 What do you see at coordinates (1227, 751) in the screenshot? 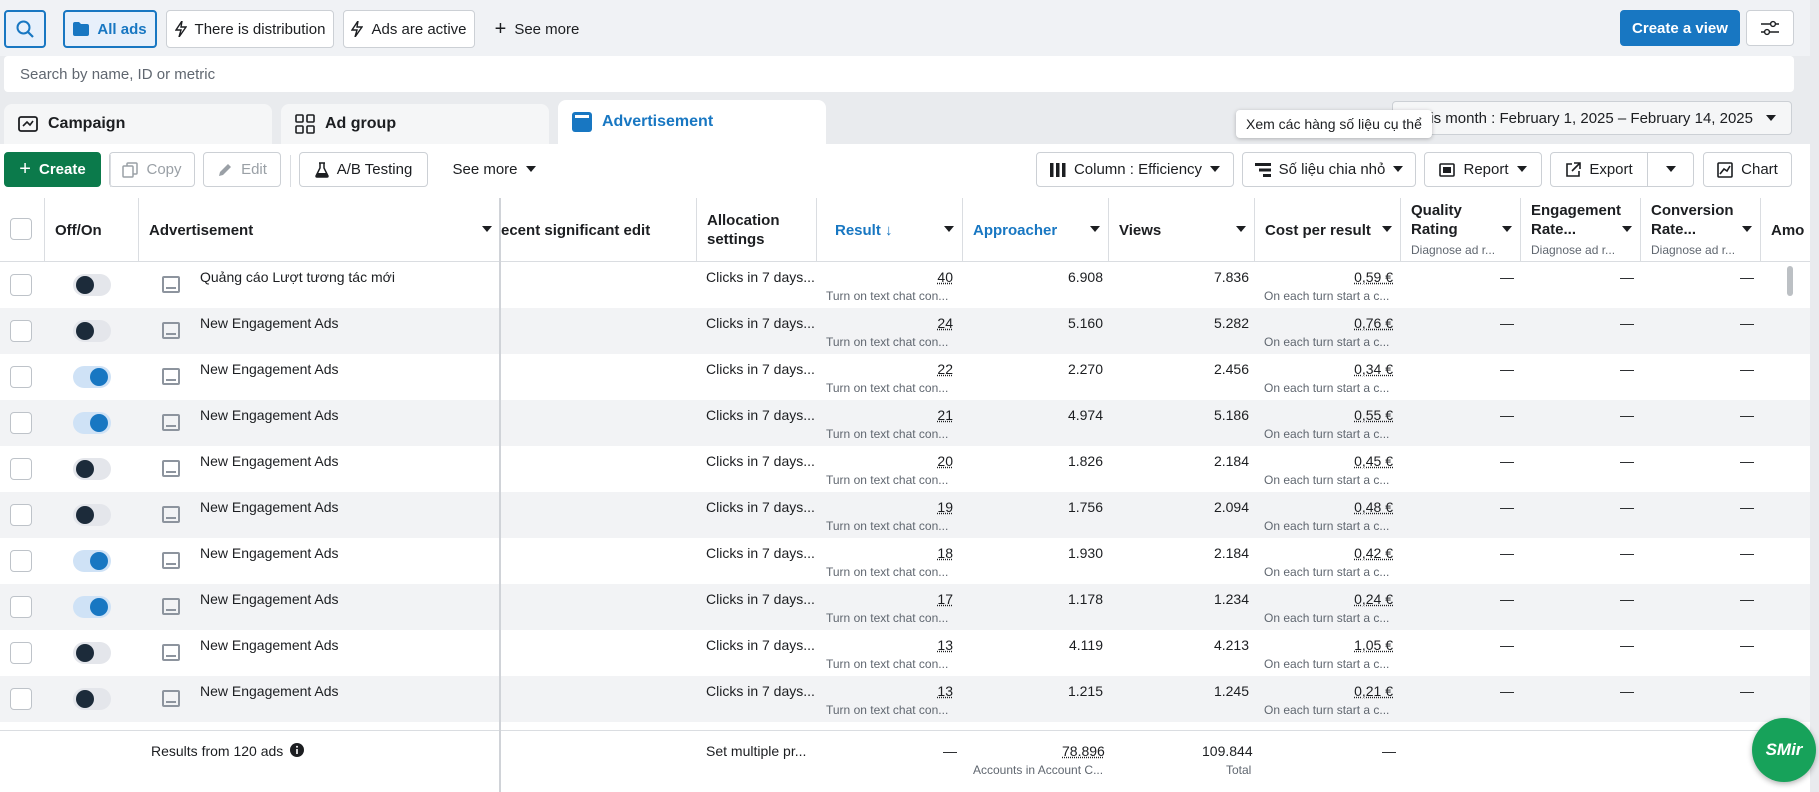
I see `footer-views: 109.844` at bounding box center [1227, 751].